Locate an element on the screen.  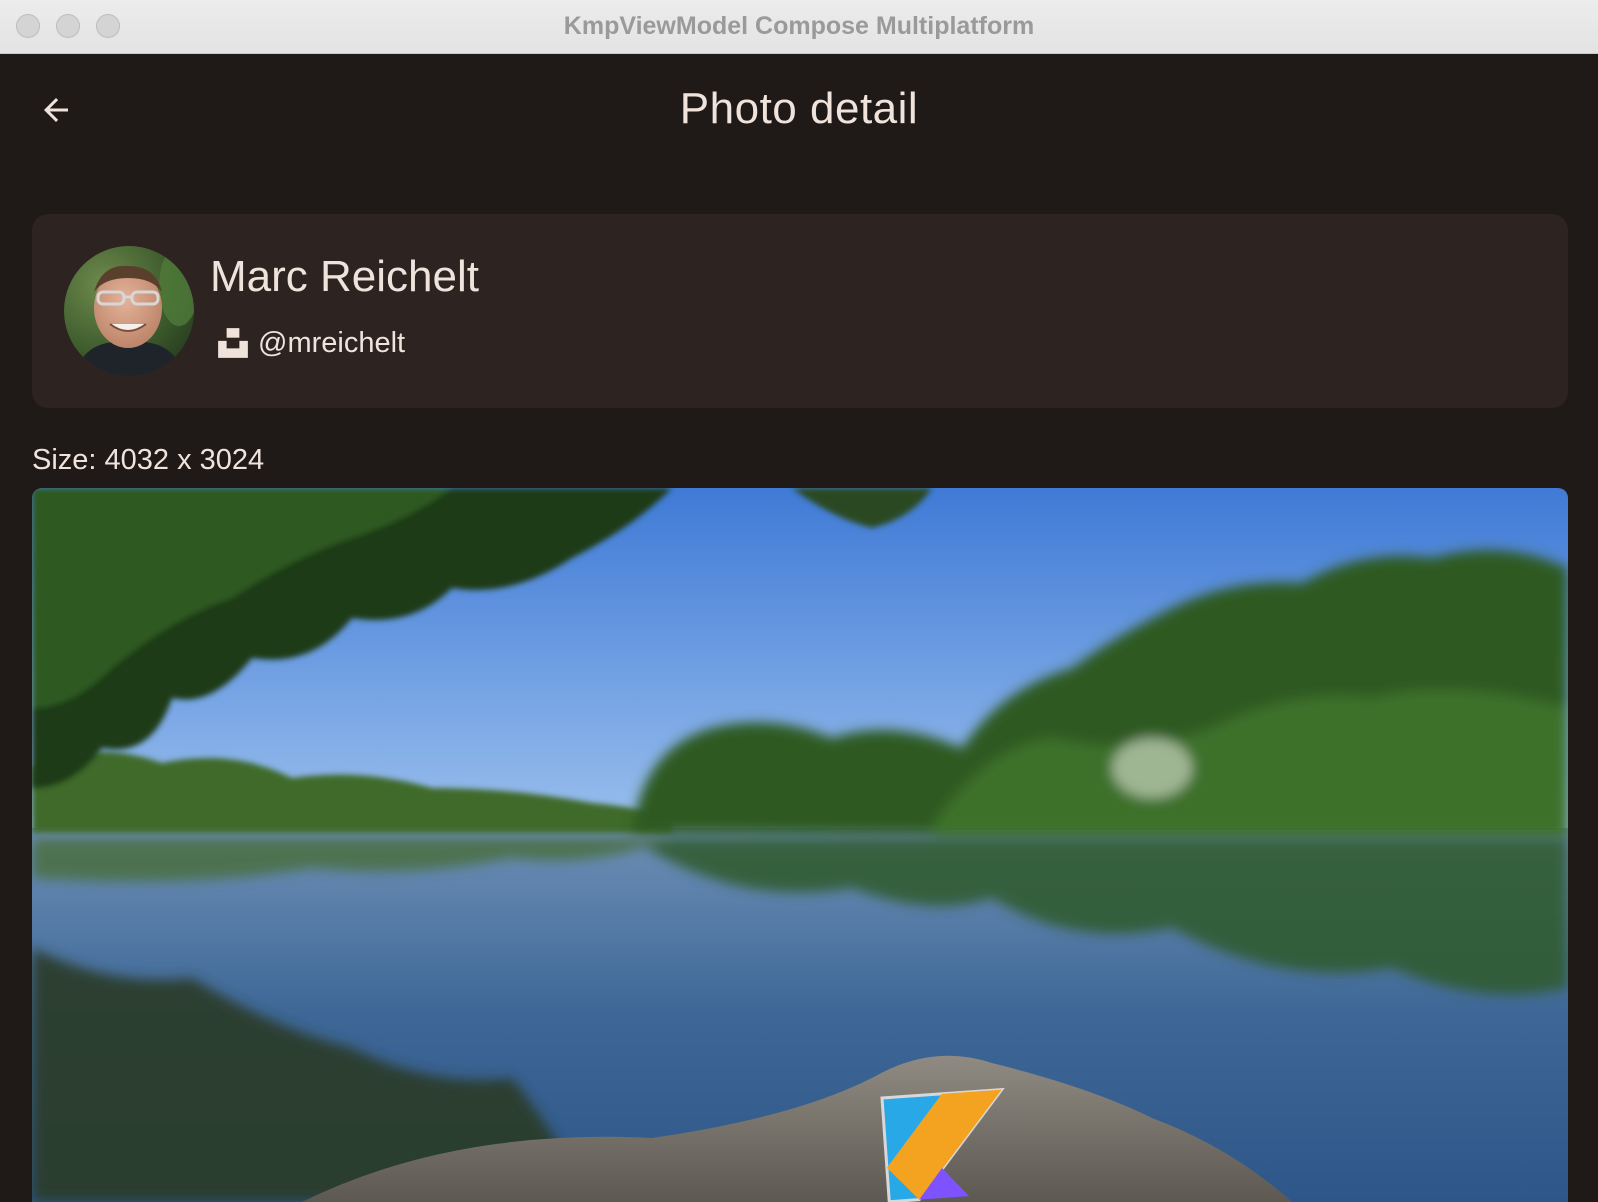
author-handle-row: @mreichelt is located at coordinates (310, 343).